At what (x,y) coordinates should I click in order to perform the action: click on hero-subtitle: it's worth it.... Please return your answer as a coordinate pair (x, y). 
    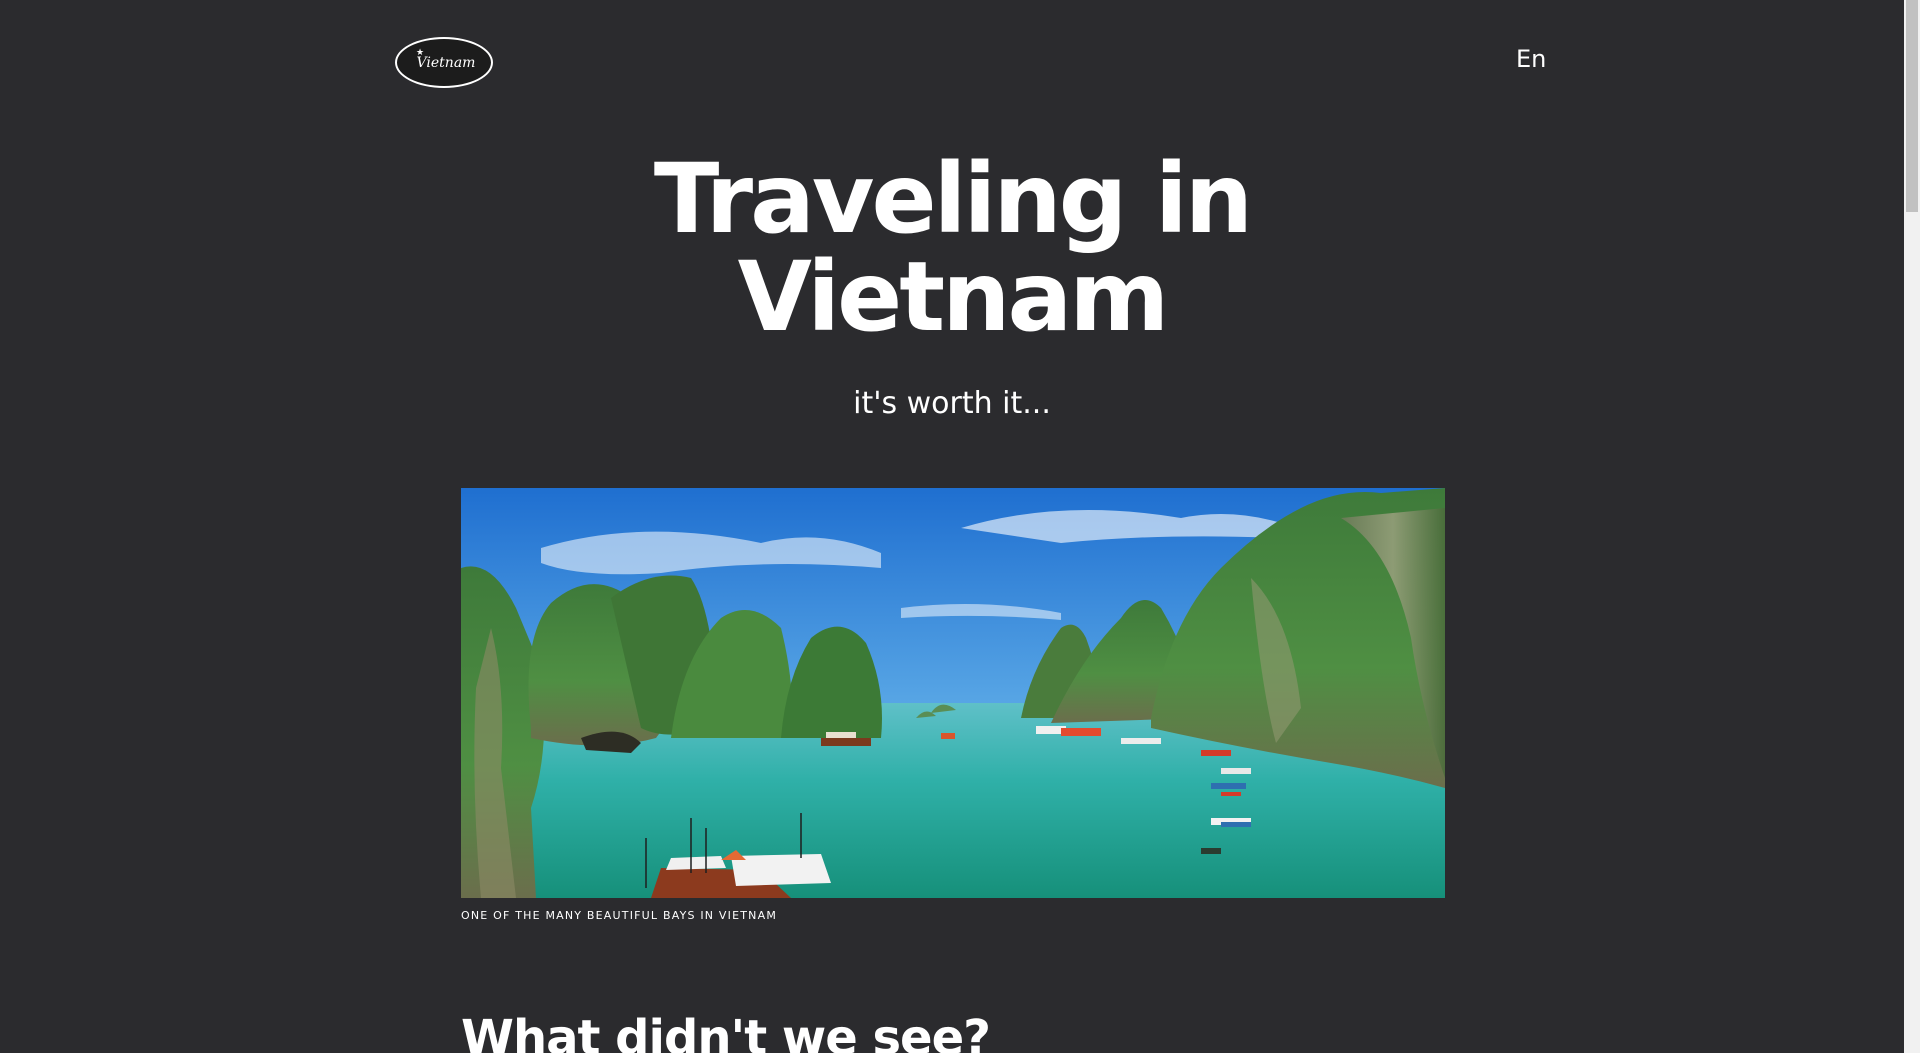
    Looking at the image, I should click on (952, 403).